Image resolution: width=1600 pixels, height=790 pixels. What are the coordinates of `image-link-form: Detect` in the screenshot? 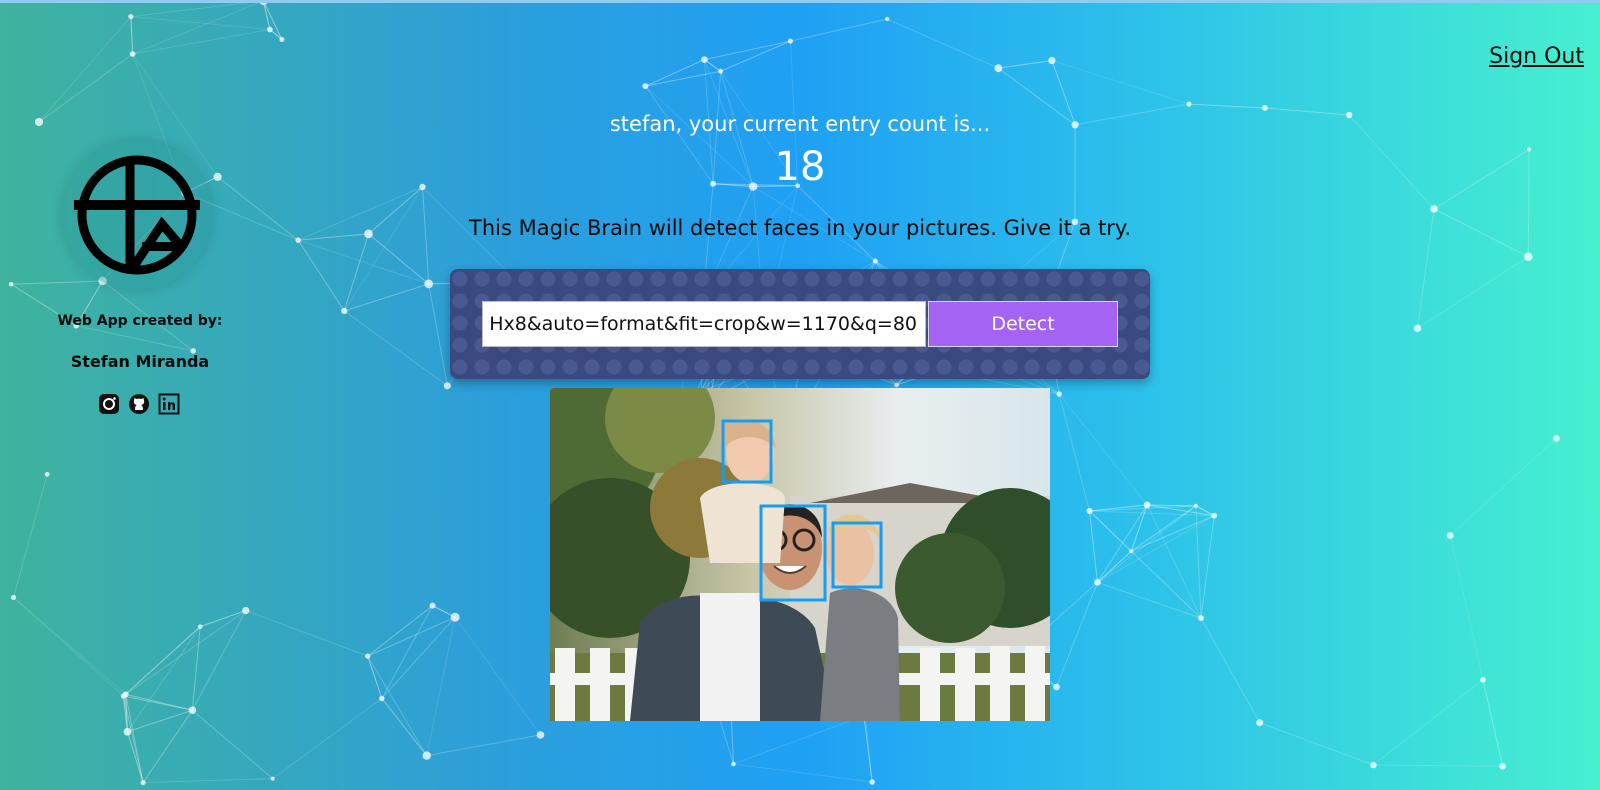 It's located at (800, 324).